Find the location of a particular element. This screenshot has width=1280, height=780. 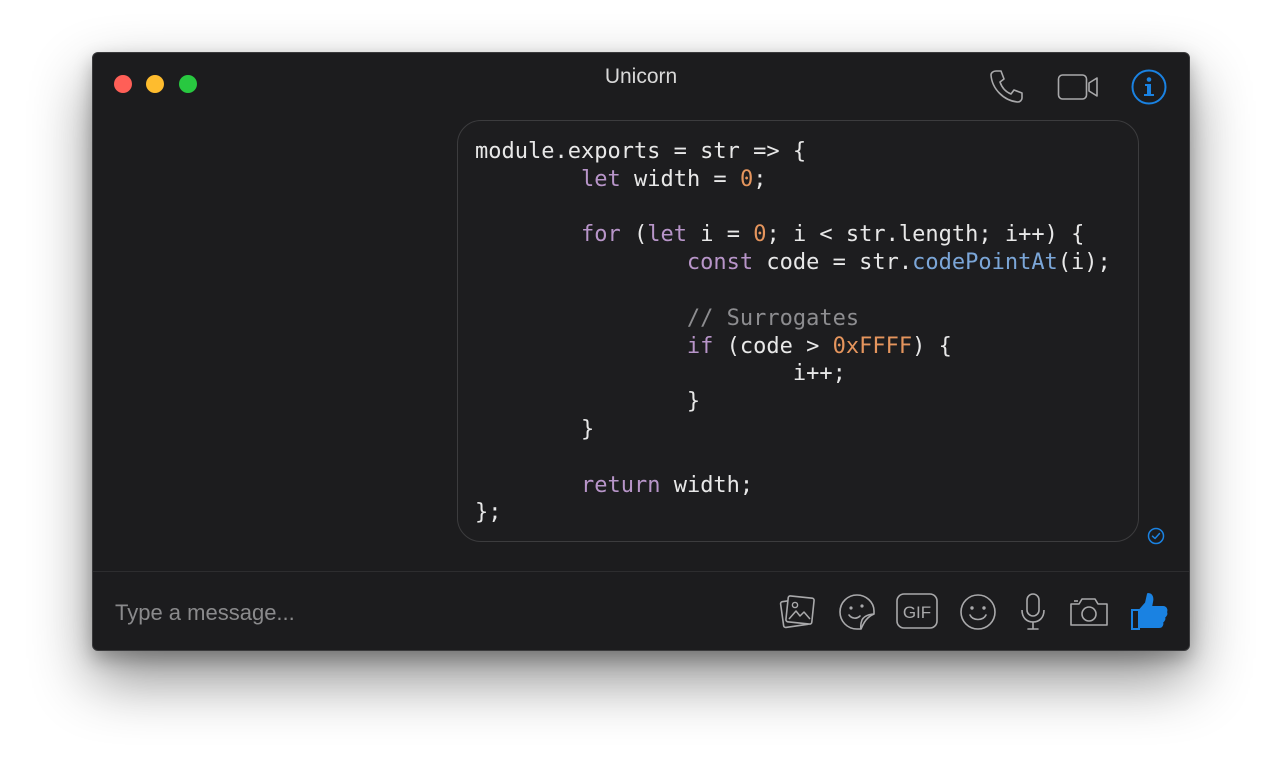

info-icon is located at coordinates (1149, 87).